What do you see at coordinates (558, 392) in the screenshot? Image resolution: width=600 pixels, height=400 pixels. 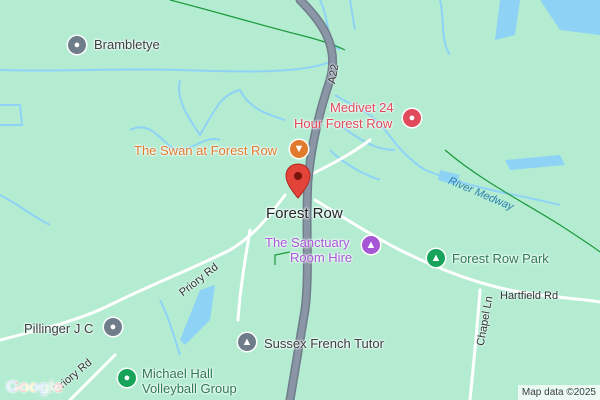 I see `map-attribution: Map data ©2025` at bounding box center [558, 392].